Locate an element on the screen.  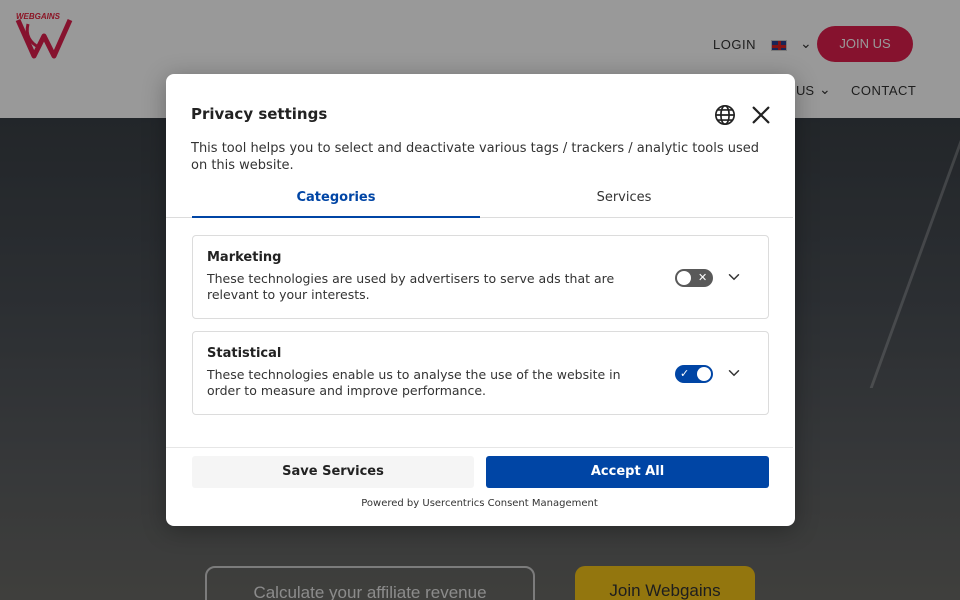
x-icon: ✕ is located at coordinates (703, 277).